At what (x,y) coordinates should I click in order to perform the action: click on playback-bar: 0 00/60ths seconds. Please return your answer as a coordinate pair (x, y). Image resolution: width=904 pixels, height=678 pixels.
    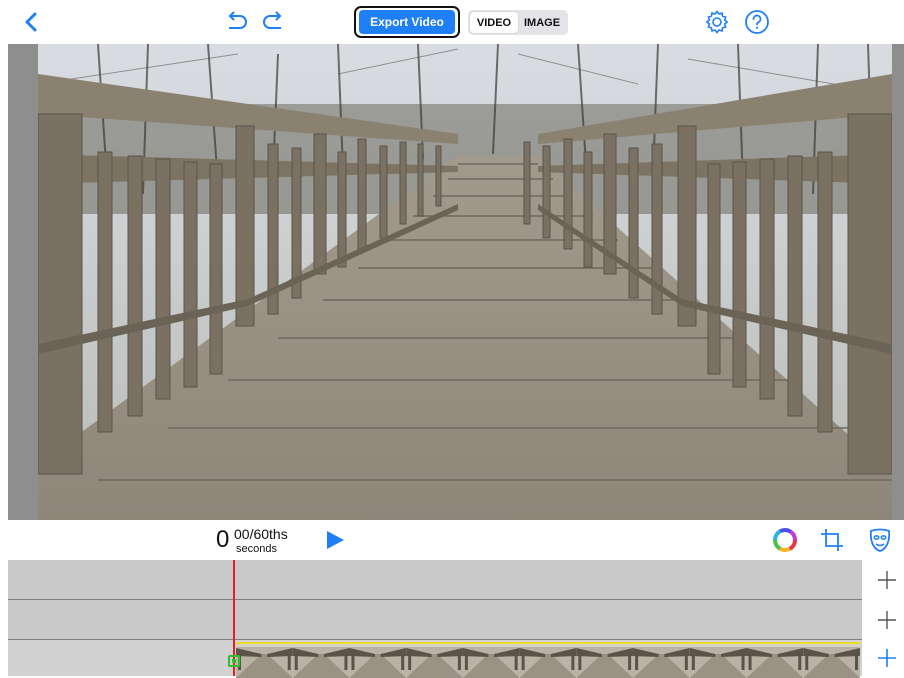
    Looking at the image, I should click on (452, 540).